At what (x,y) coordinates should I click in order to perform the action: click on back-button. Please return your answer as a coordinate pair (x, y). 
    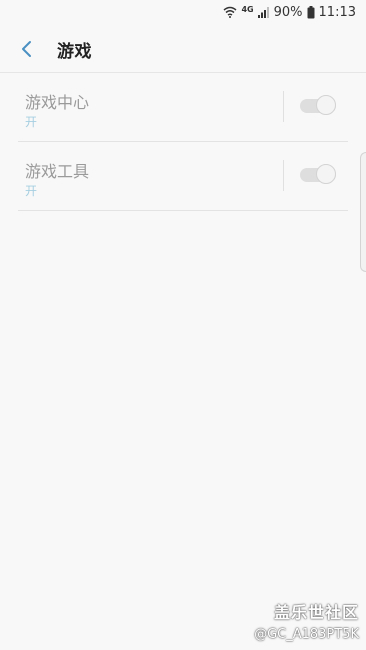
    Looking at the image, I should click on (26, 49).